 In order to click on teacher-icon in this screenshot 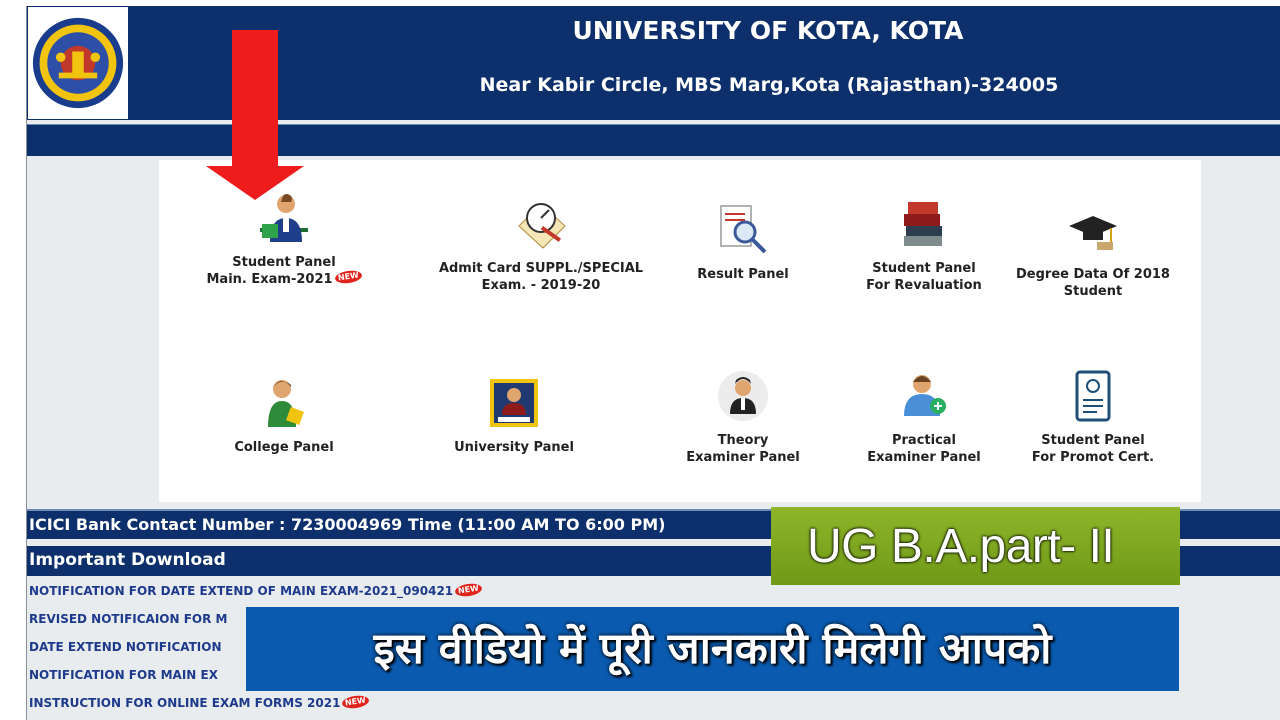, I will do `click(286, 403)`.